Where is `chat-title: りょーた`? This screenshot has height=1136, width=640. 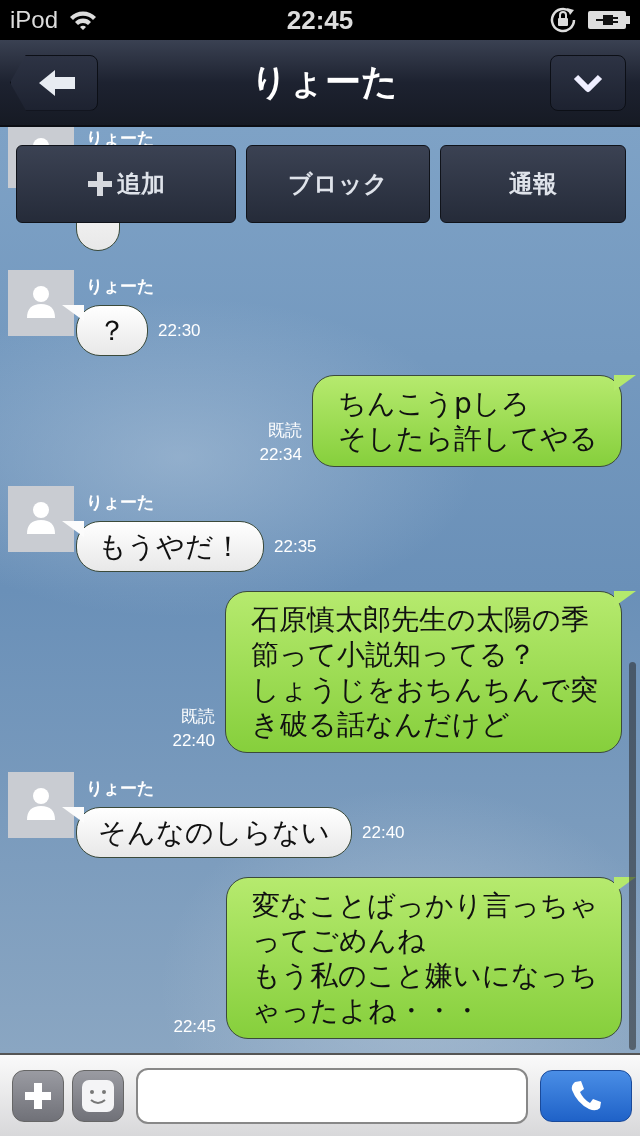 chat-title: りょーた is located at coordinates (324, 82).